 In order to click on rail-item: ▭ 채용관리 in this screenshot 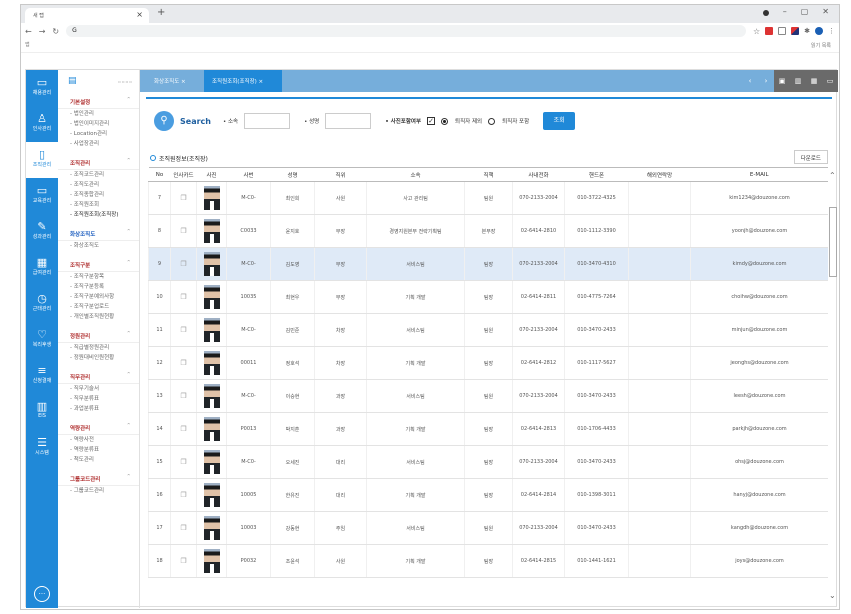, I will do `click(42, 88)`.